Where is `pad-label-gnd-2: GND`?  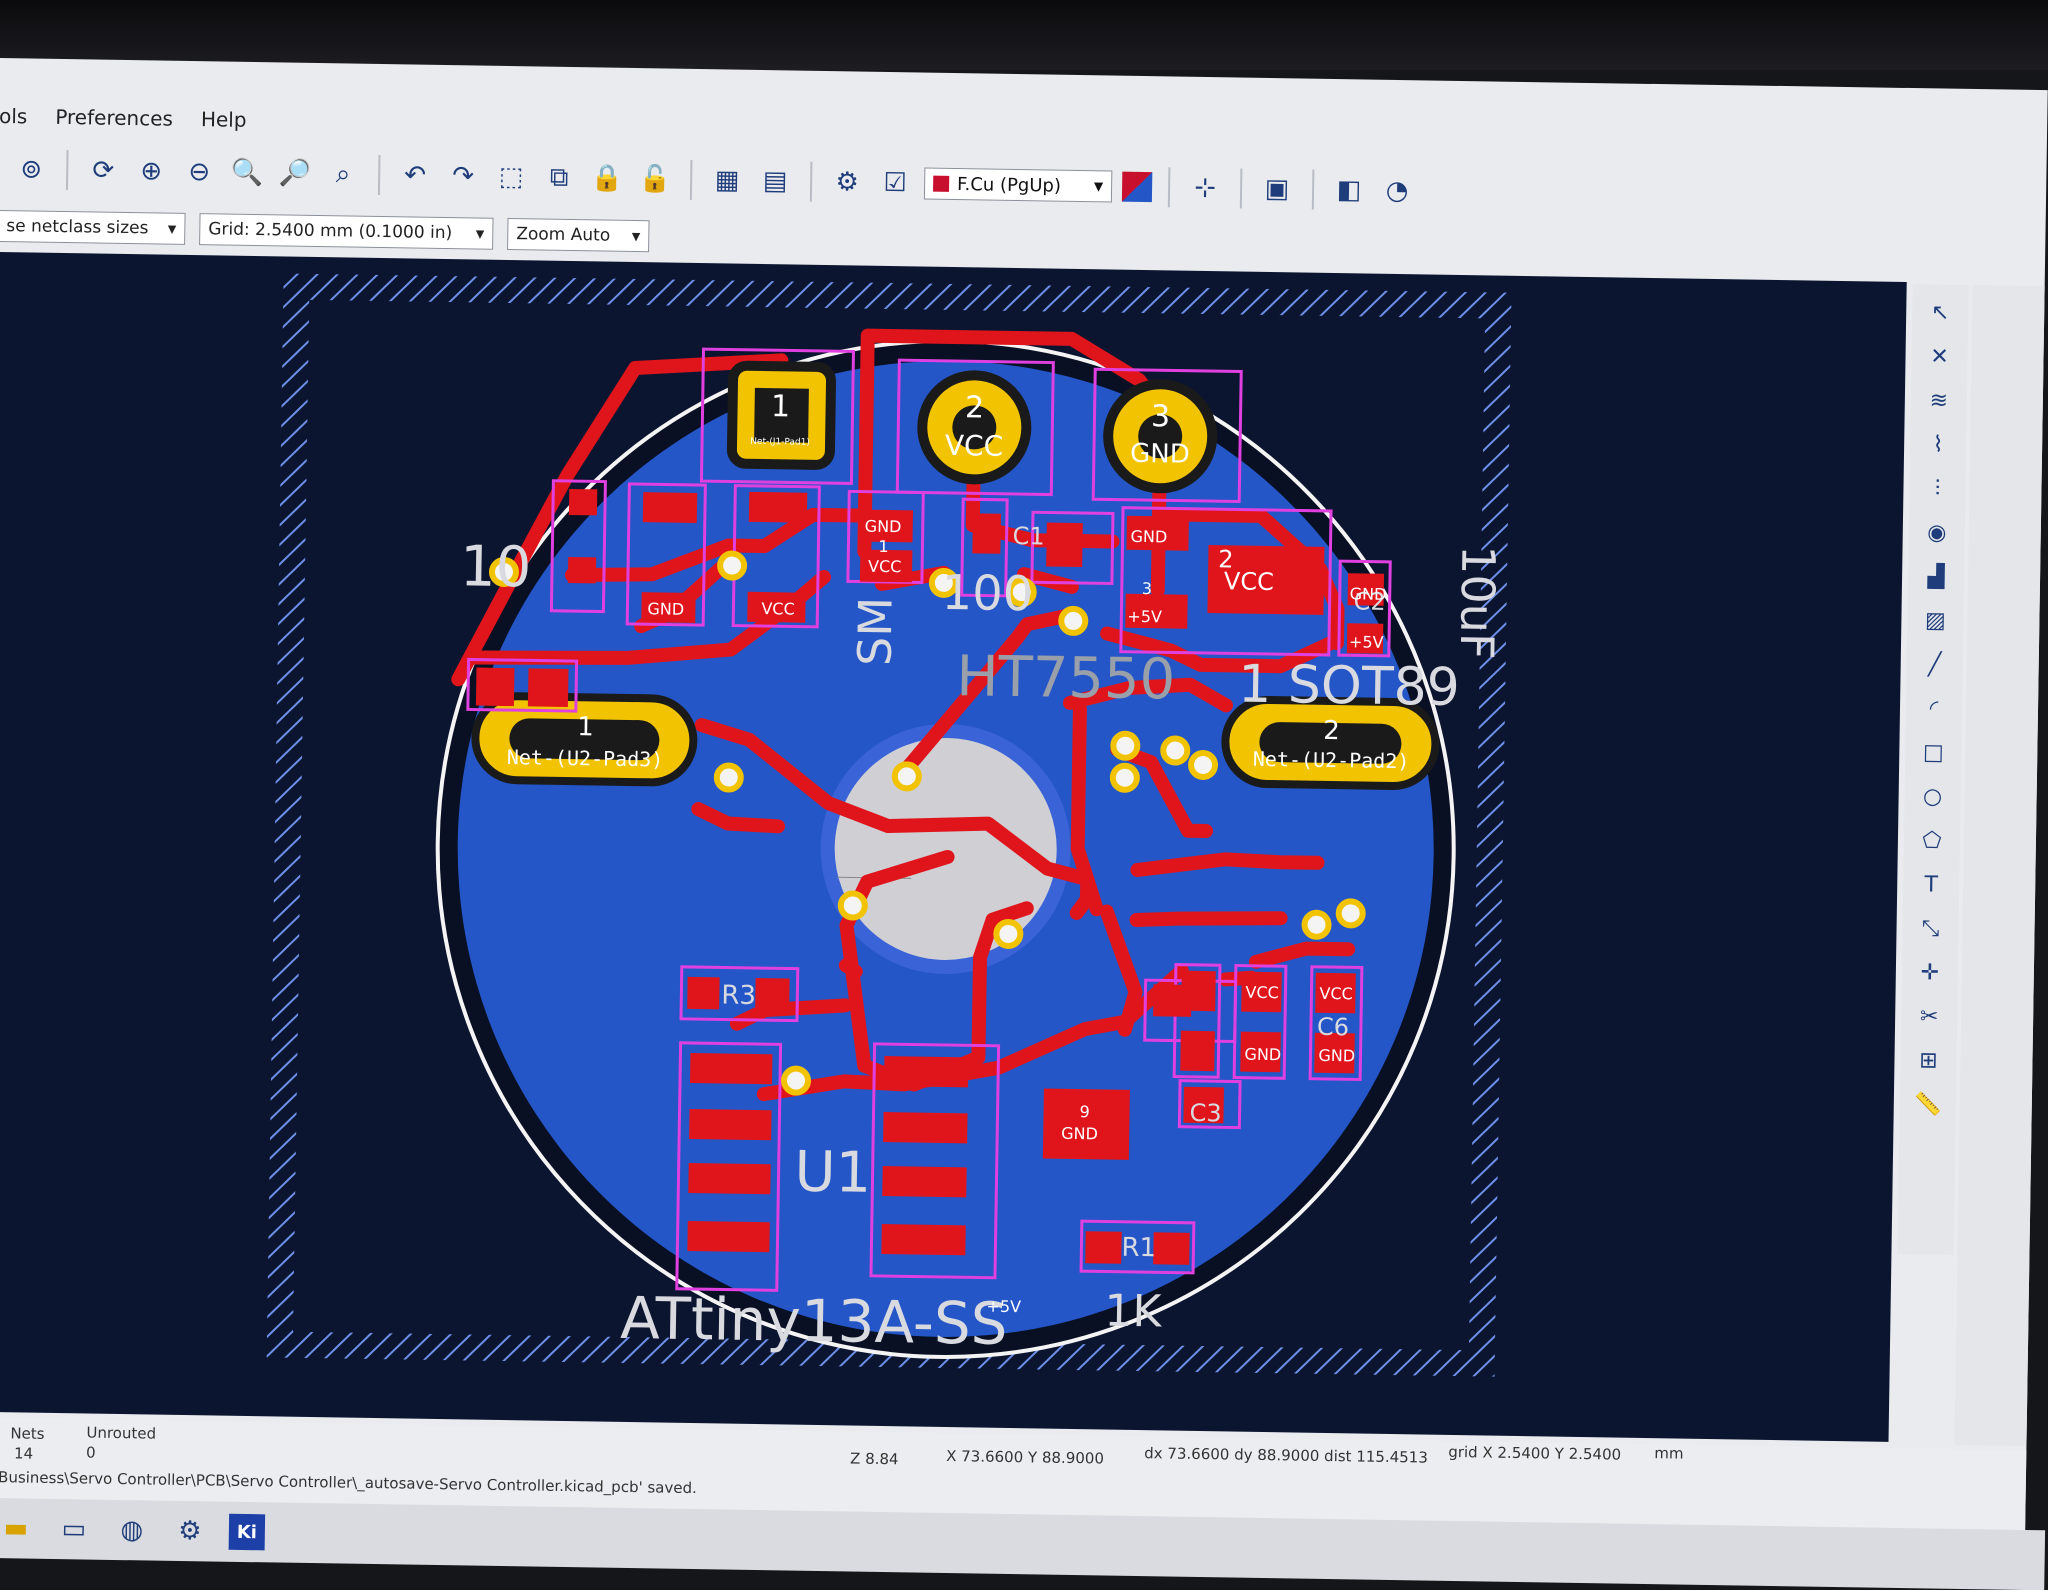
pad-label-gnd-2: GND is located at coordinates (883, 527).